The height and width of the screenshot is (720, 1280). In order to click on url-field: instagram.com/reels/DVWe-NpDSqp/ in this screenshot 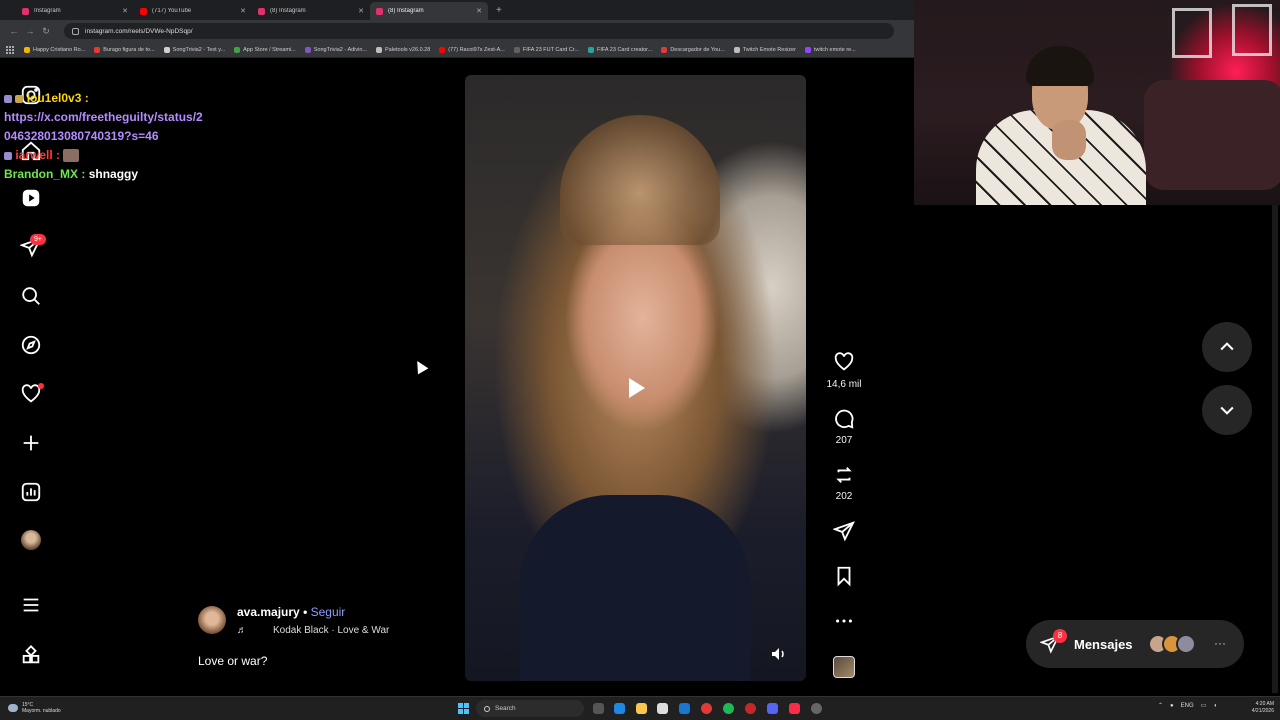, I will do `click(479, 31)`.